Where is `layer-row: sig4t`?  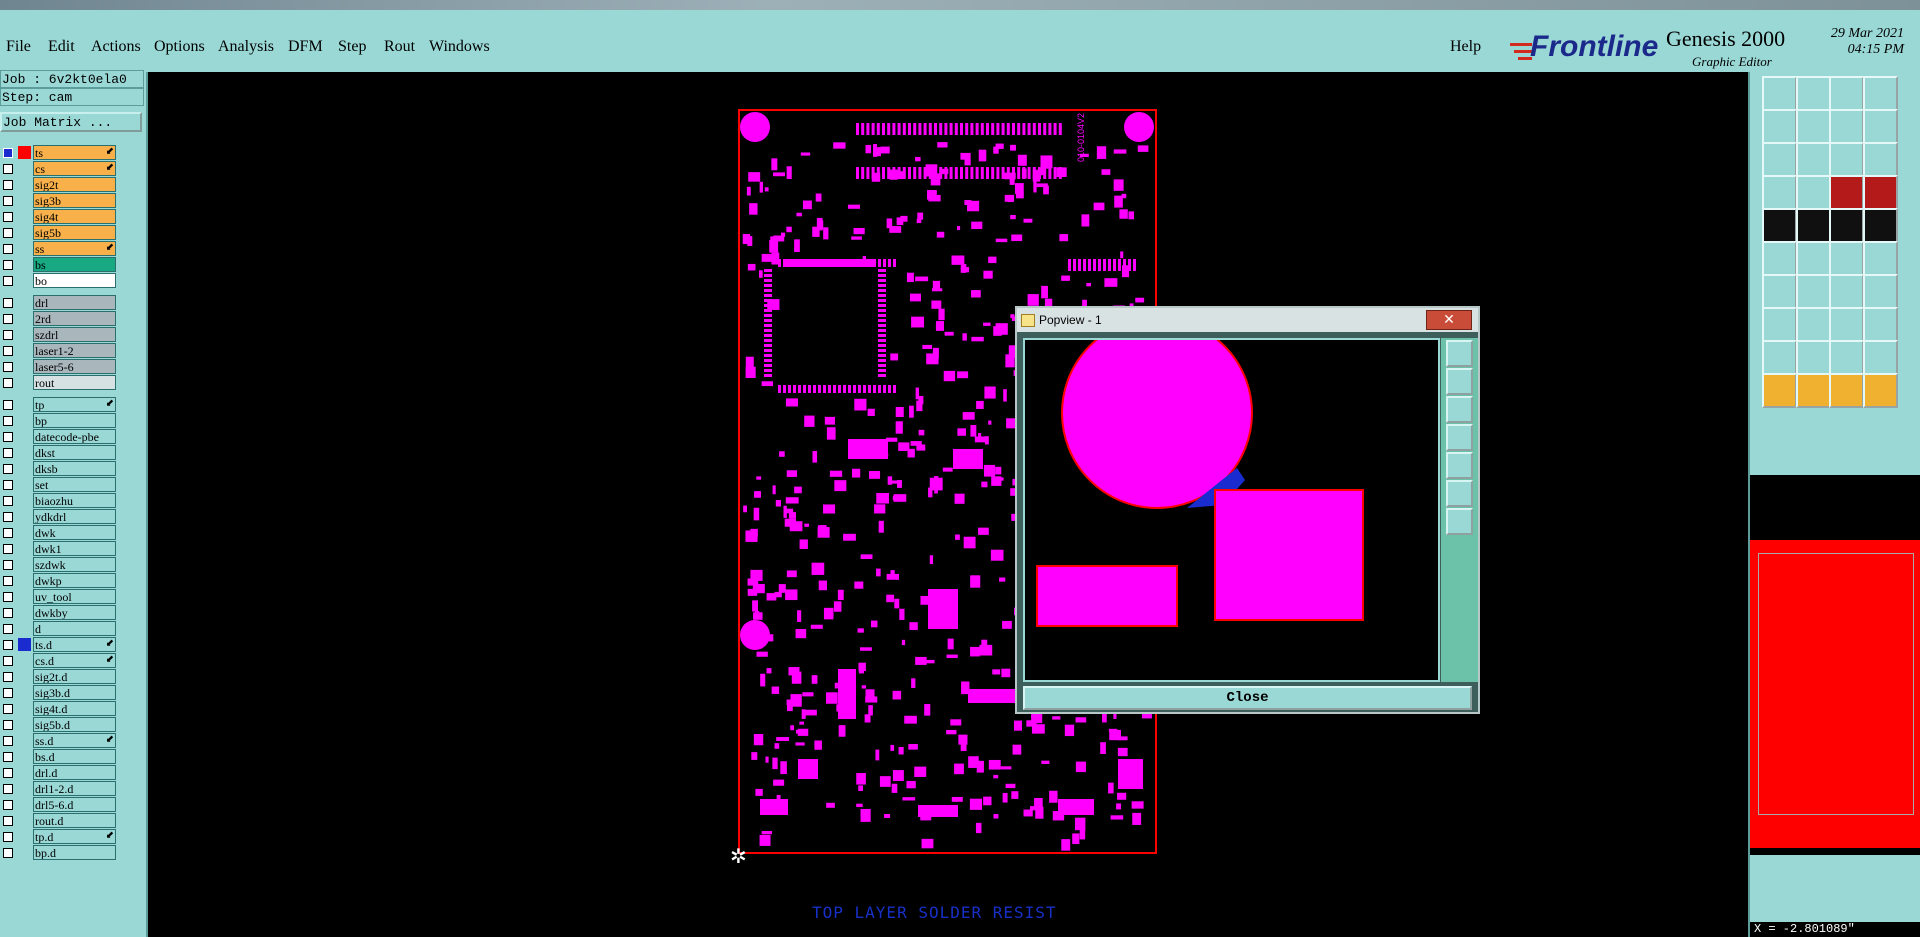 layer-row: sig4t is located at coordinates (59, 217).